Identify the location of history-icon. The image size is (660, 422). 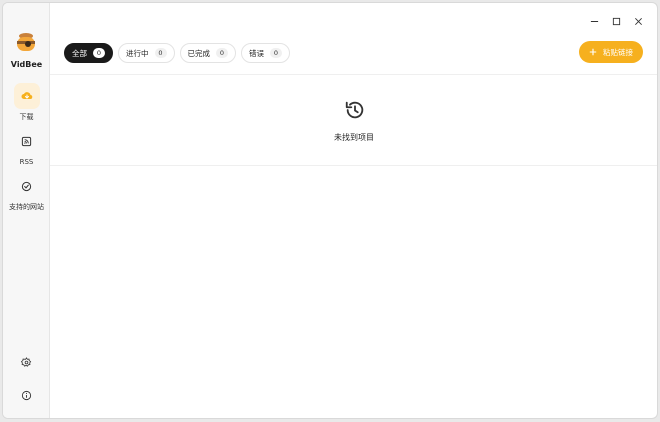
(354, 110).